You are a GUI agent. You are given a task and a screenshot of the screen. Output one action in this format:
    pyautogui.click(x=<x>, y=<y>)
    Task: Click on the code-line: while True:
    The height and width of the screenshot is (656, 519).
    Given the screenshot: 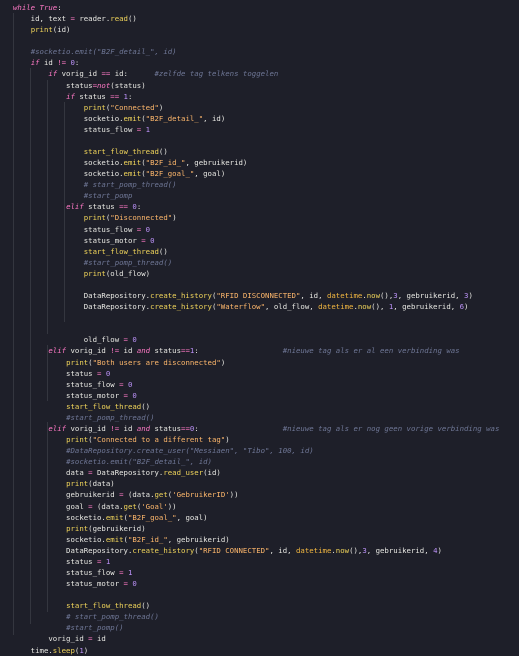 What is the action you would take?
    pyautogui.click(x=259, y=7)
    